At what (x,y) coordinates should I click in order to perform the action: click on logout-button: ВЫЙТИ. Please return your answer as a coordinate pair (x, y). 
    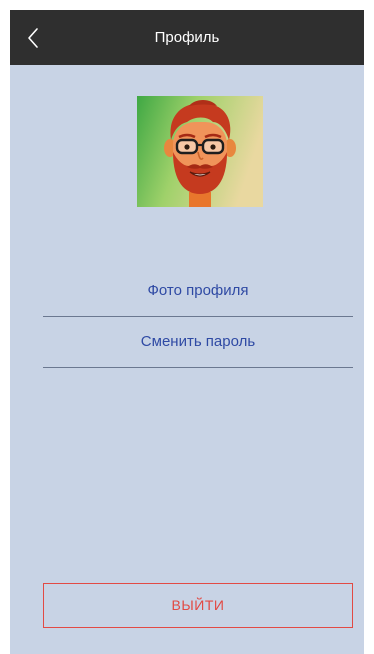
    Looking at the image, I should click on (198, 605).